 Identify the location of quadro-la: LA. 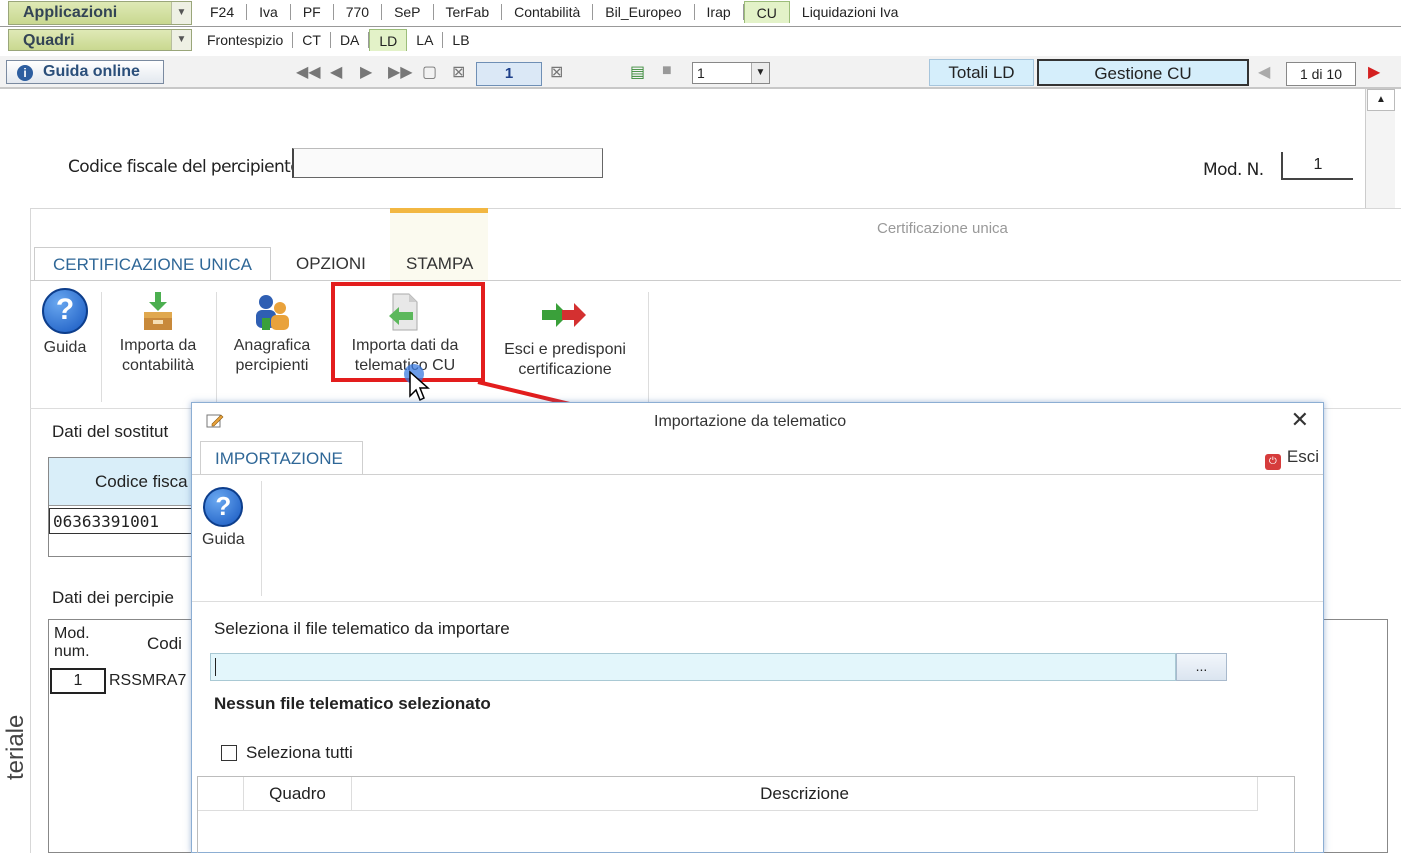
(425, 40).